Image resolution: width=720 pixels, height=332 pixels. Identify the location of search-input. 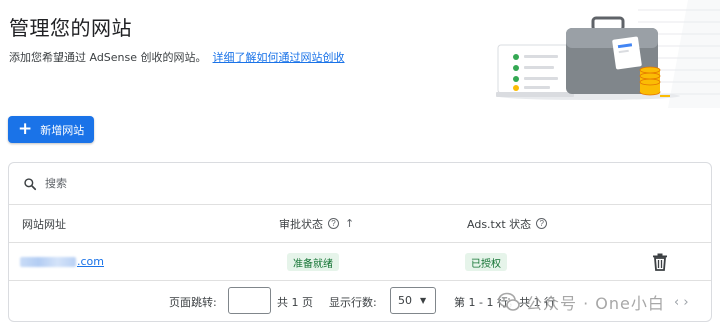
(195, 183).